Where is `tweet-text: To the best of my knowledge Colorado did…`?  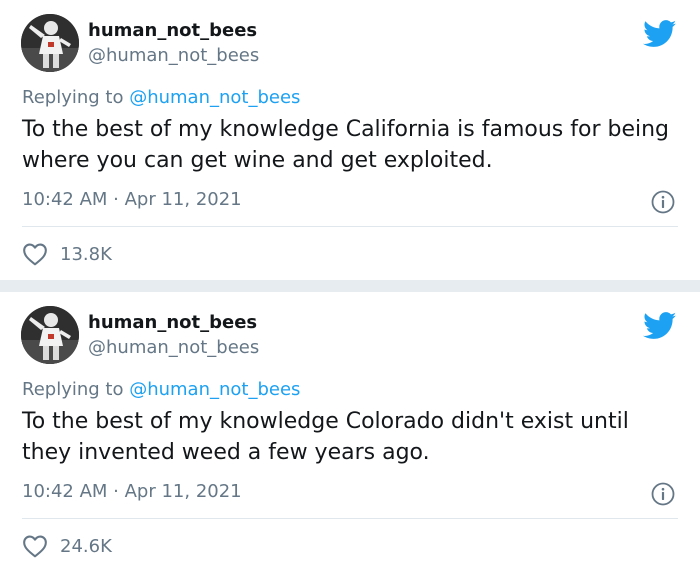 tweet-text: To the best of my knowledge Colorado did… is located at coordinates (325, 437).